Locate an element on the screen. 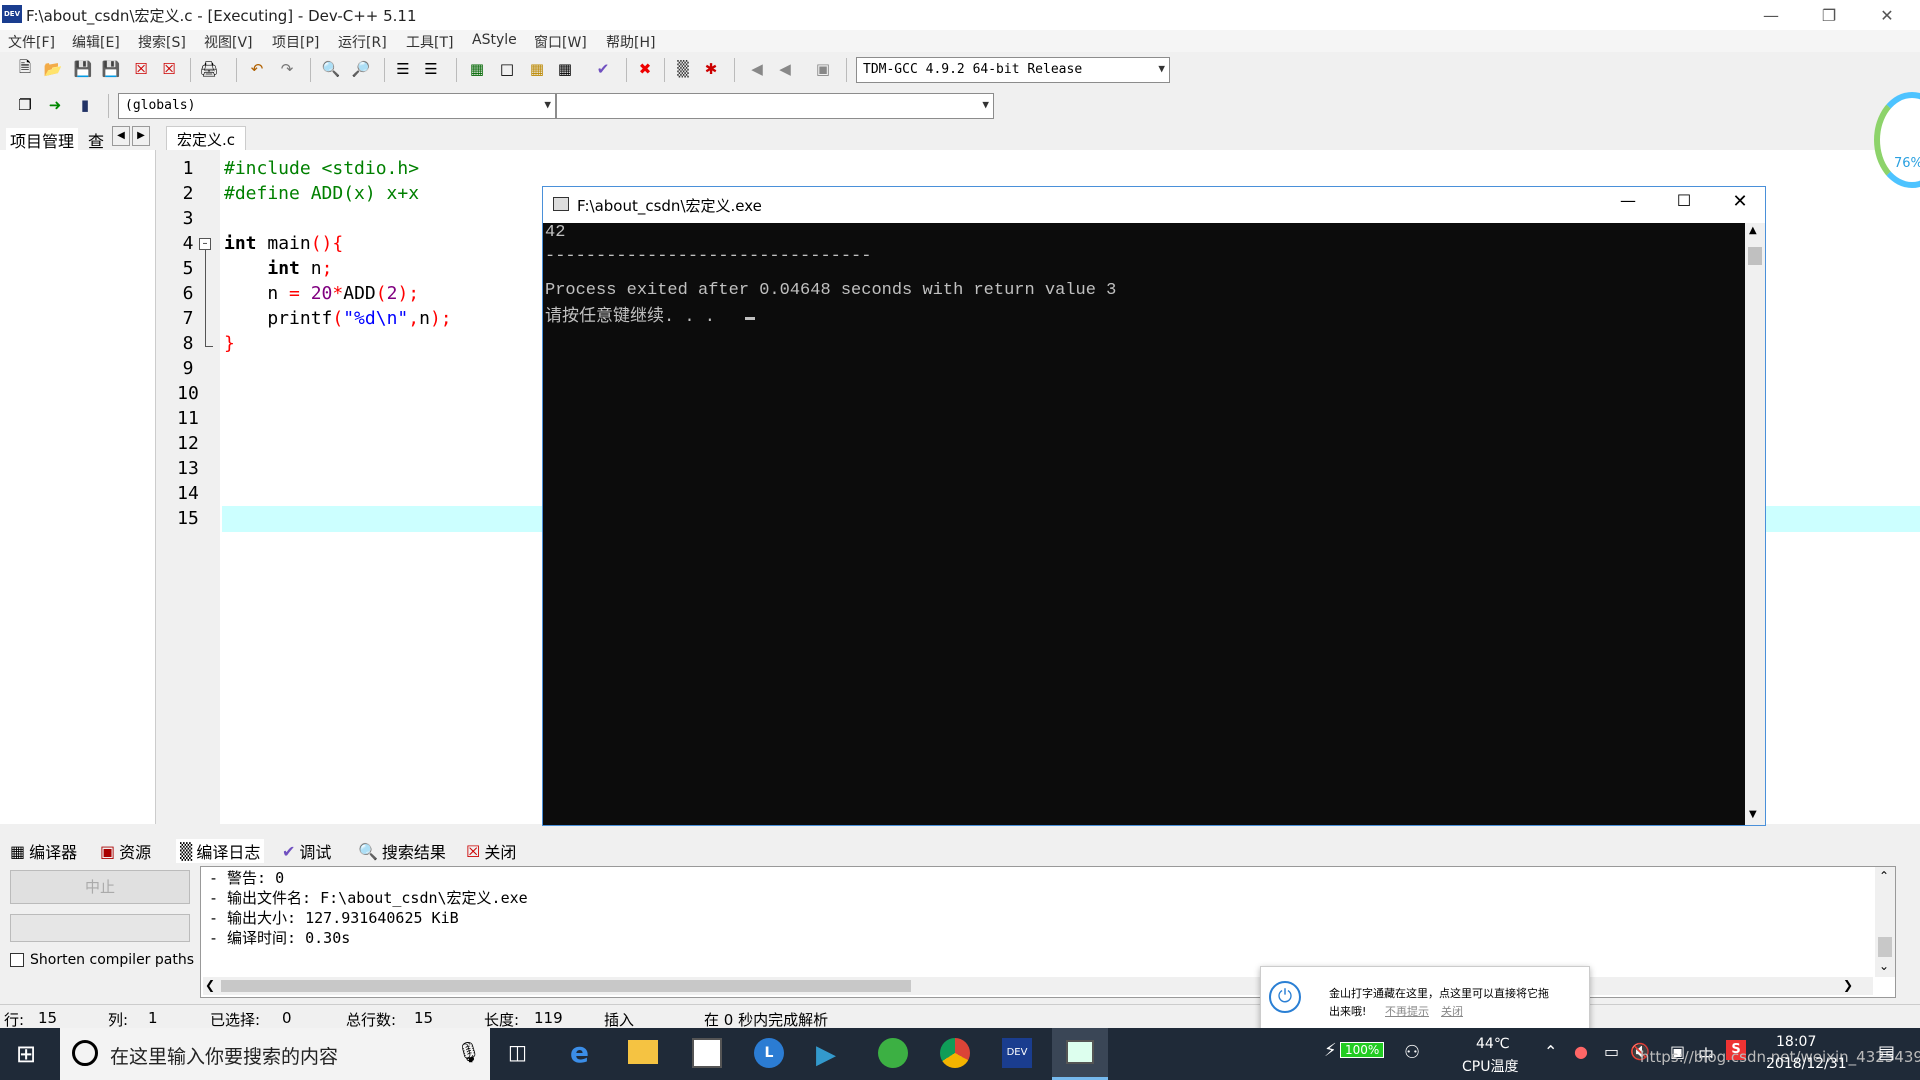 The height and width of the screenshot is (1080, 1920). restore-button: ❐ is located at coordinates (1829, 15).